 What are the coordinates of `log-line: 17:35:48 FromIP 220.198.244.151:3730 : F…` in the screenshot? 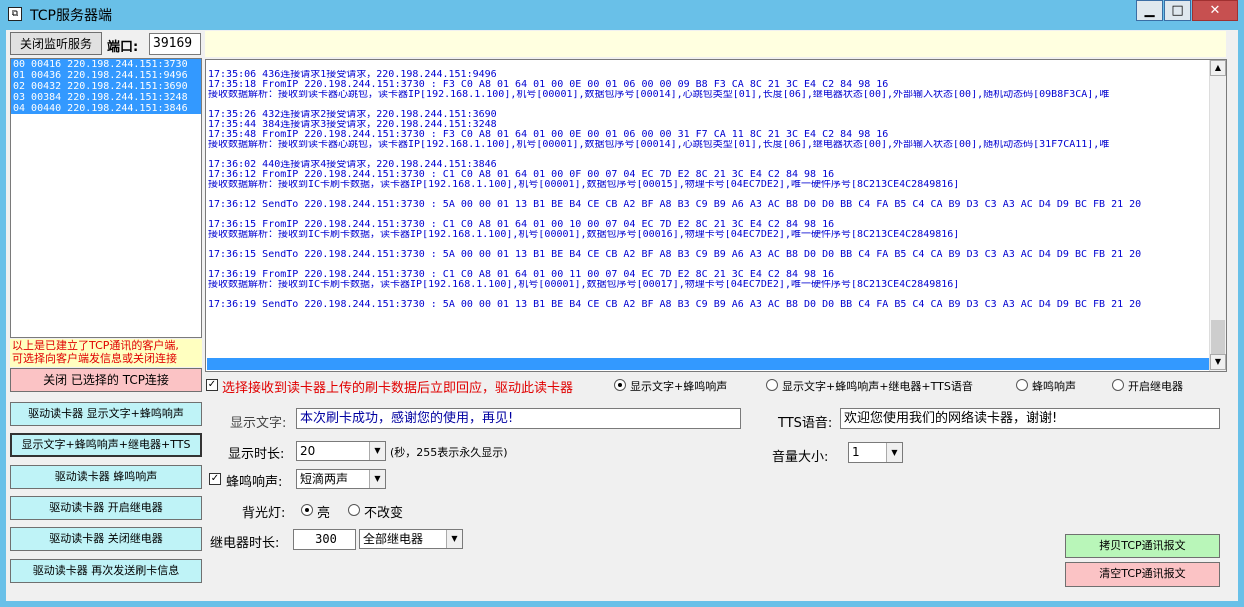 It's located at (548, 135).